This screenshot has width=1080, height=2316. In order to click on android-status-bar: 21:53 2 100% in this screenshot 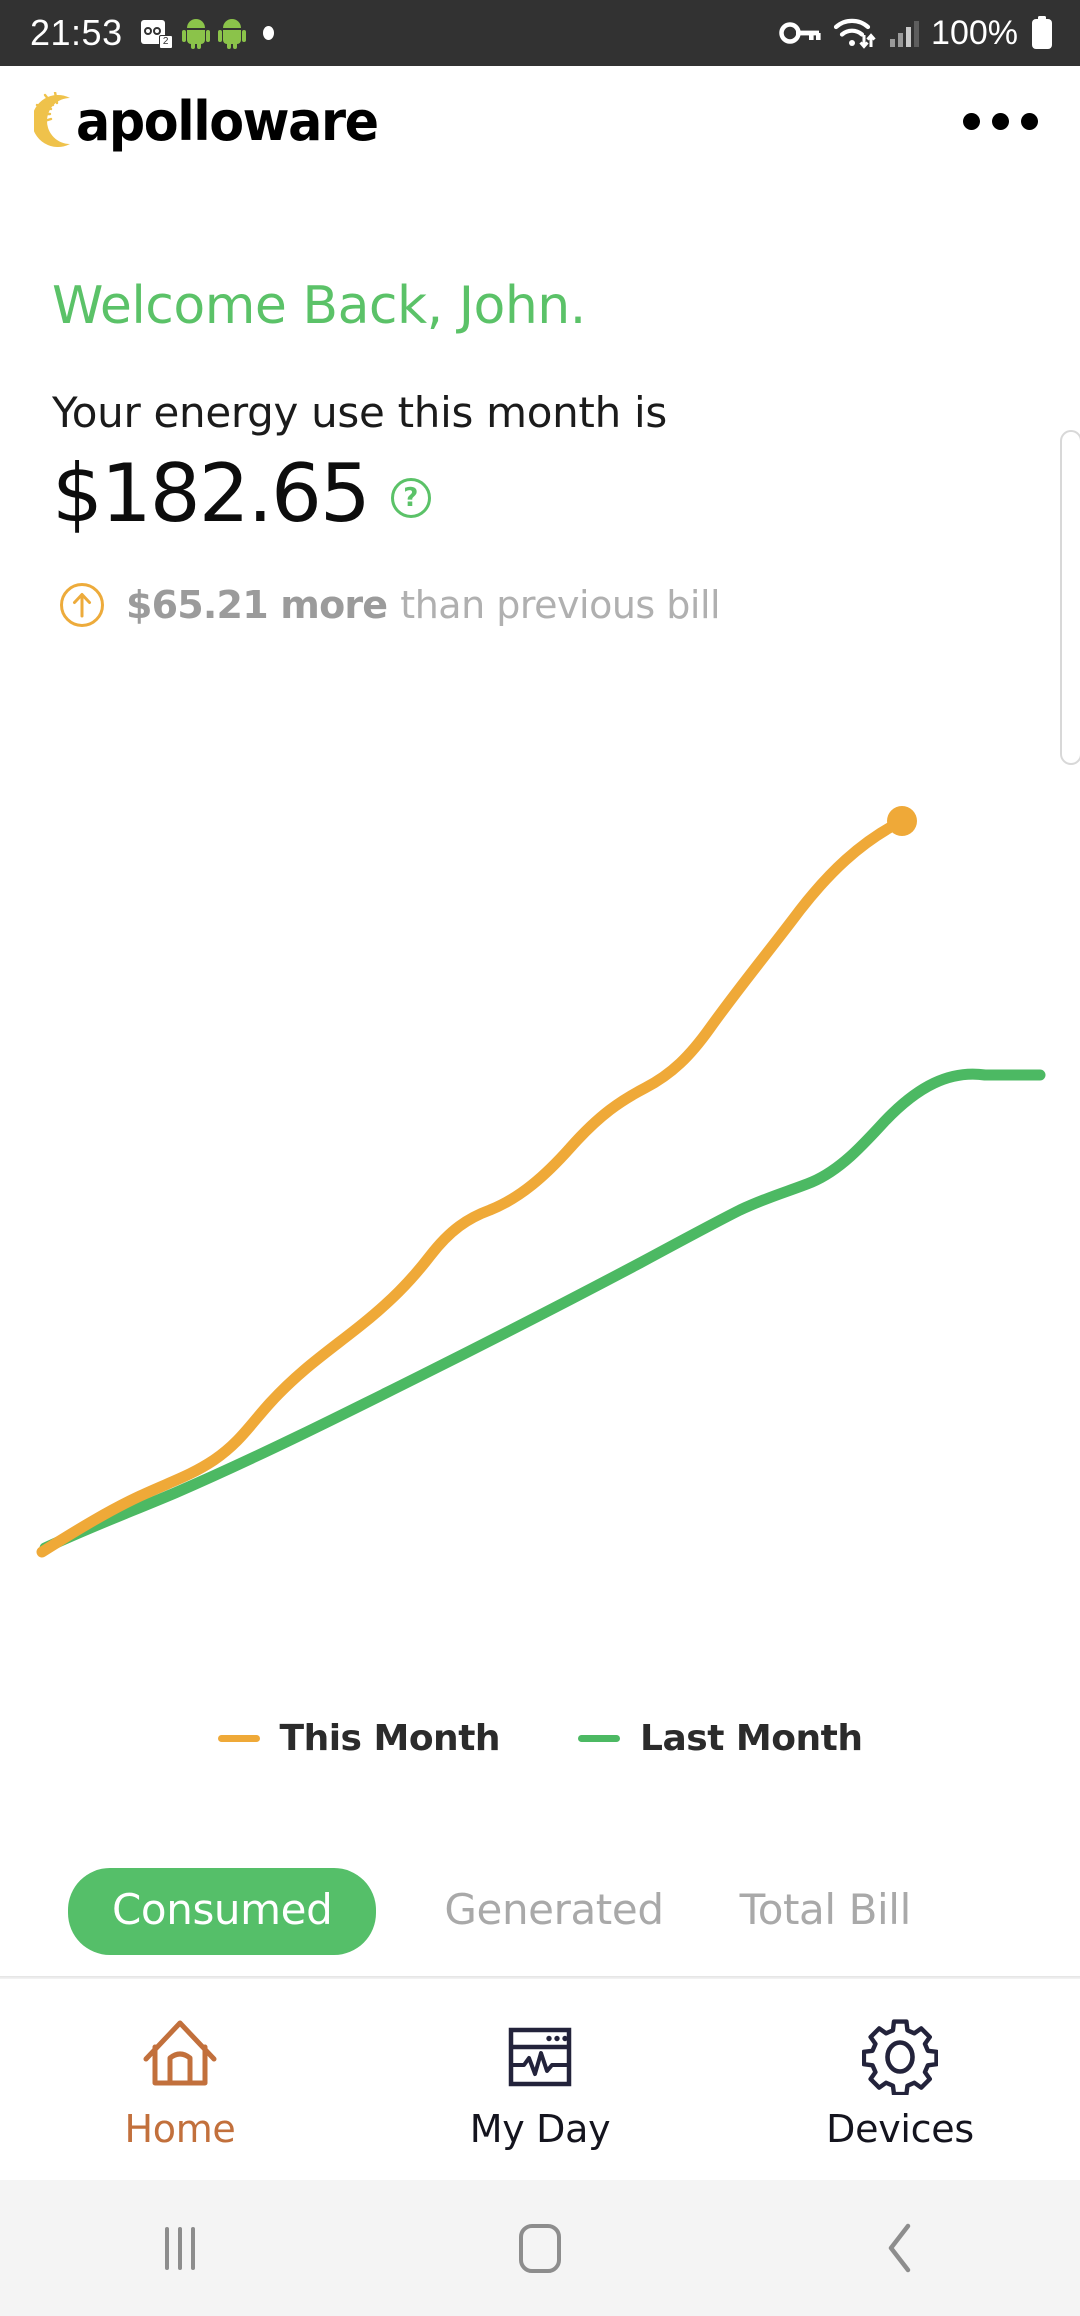, I will do `click(540, 33)`.